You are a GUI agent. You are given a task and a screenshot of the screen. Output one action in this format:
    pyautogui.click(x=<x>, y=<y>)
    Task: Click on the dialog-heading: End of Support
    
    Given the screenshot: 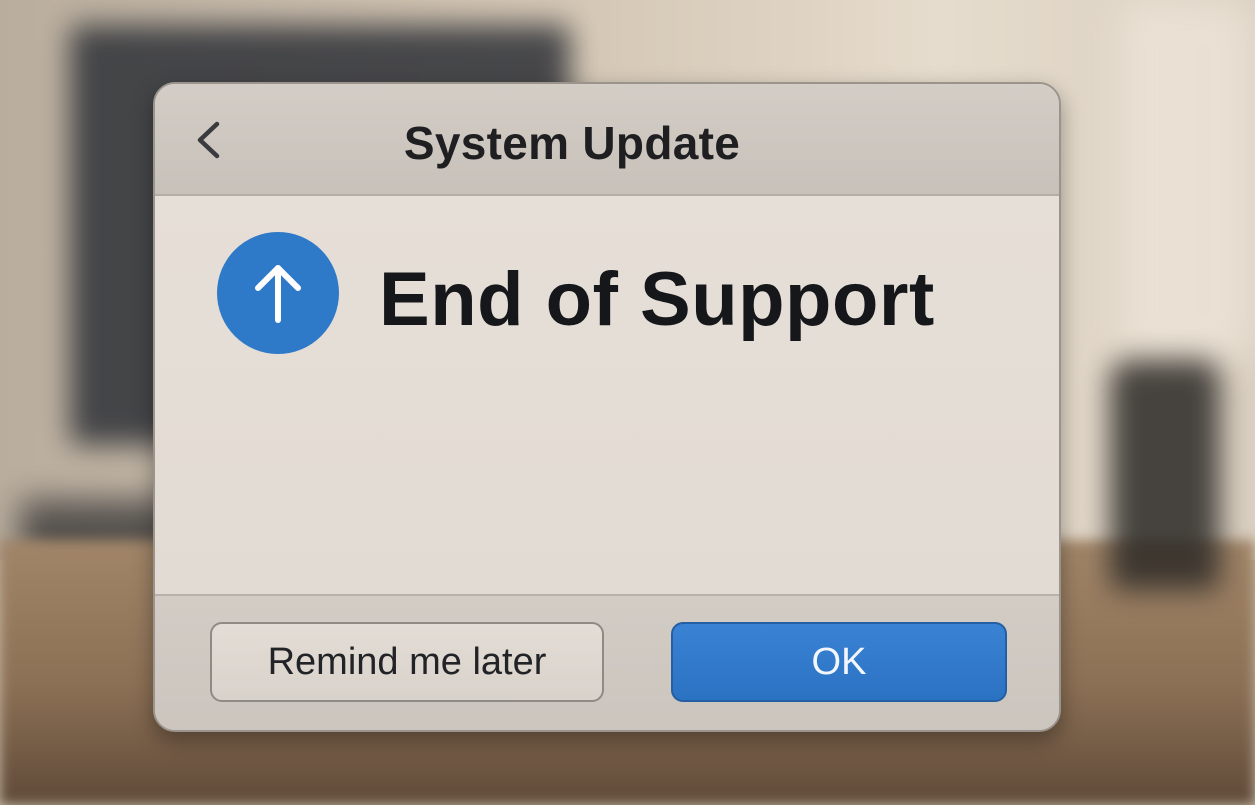 What is the action you would take?
    pyautogui.click(x=657, y=299)
    